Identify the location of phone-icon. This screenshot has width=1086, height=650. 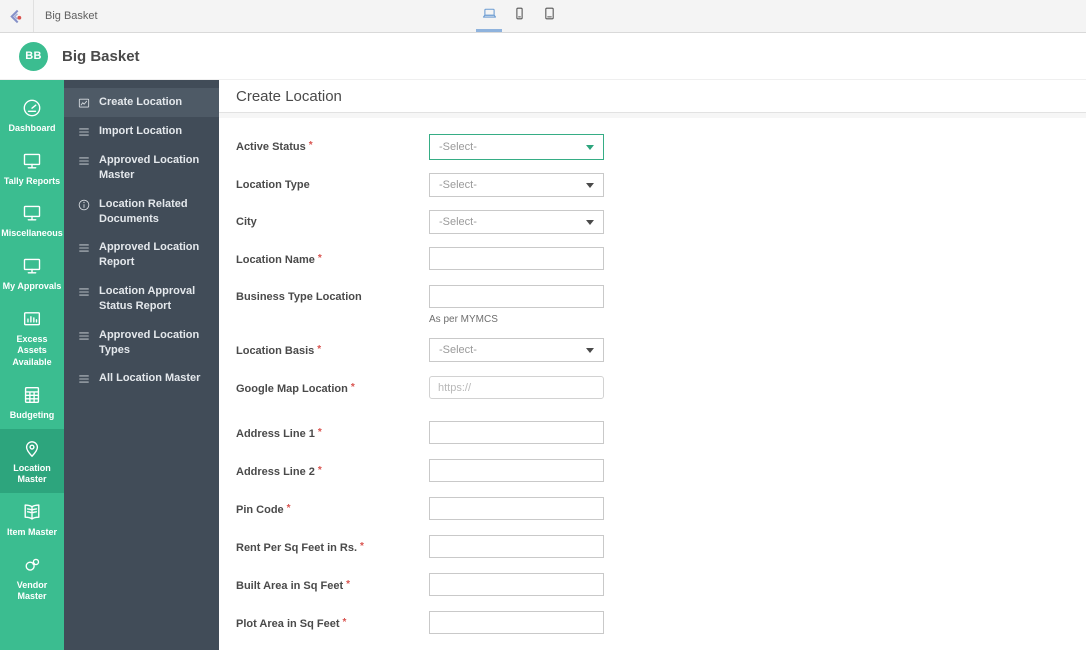
(519, 16).